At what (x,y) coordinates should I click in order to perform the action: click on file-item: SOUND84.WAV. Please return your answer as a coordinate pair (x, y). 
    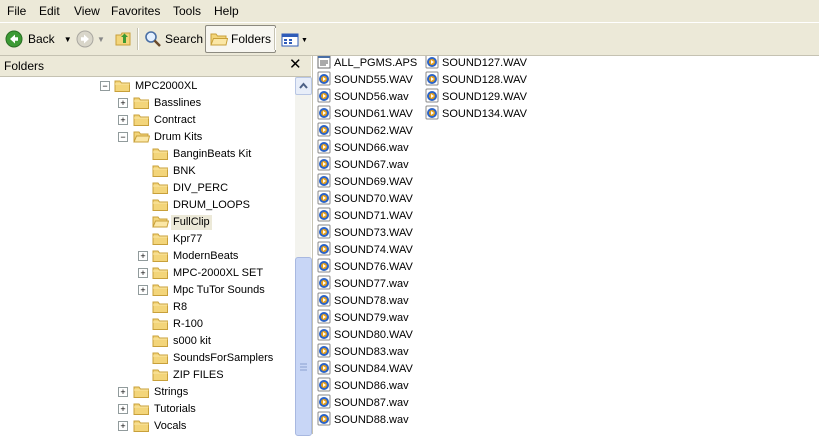
    Looking at the image, I should click on (365, 368).